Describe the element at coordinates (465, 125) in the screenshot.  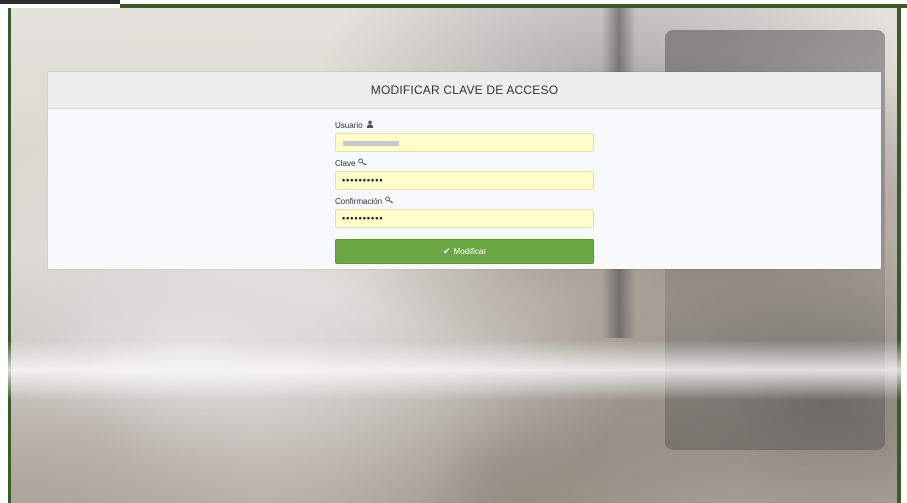
I see `usuario-label: Usuario` at that location.